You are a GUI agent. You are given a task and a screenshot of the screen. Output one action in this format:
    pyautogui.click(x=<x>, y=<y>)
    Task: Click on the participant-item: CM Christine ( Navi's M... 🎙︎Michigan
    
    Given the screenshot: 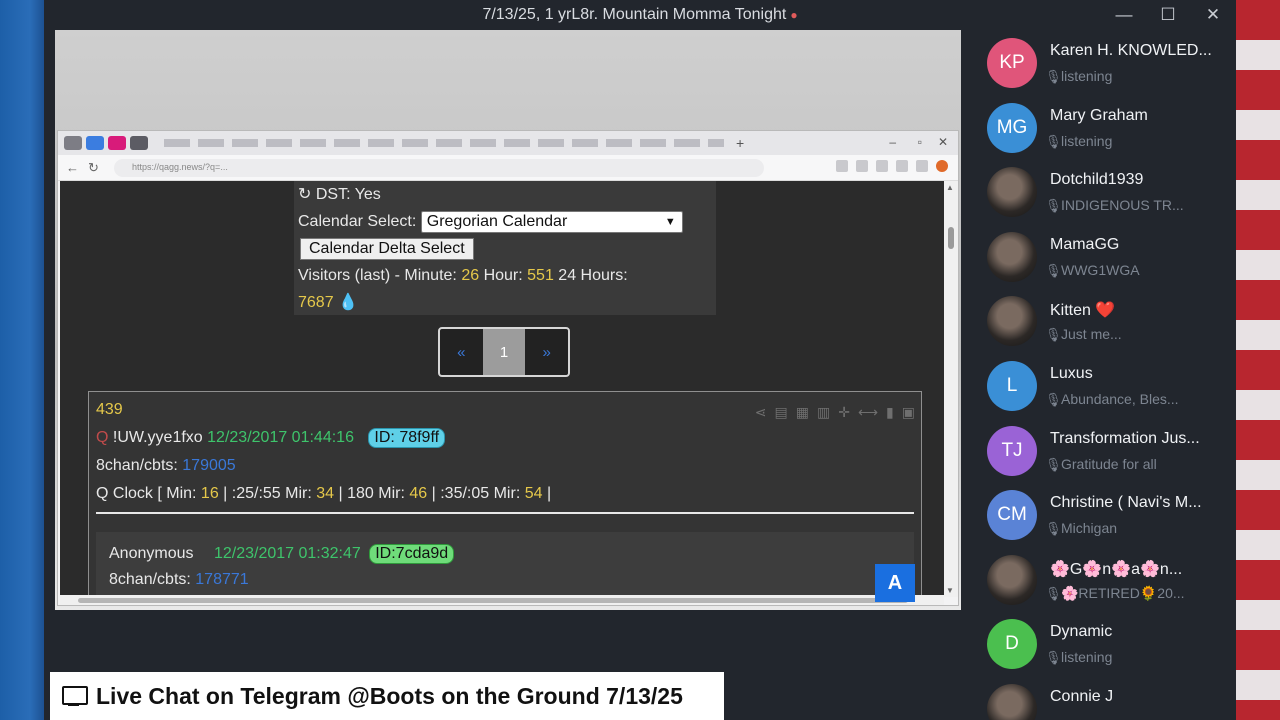 What is the action you would take?
    pyautogui.click(x=1103, y=515)
    